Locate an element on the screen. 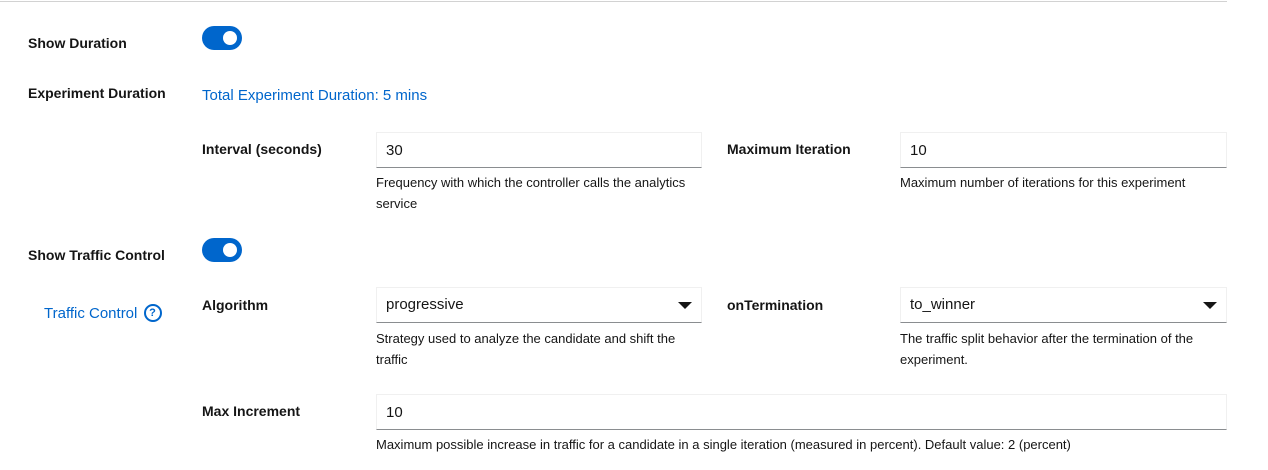  total-duration-text: Total Experiment Duration: 5 mins is located at coordinates (315, 95).